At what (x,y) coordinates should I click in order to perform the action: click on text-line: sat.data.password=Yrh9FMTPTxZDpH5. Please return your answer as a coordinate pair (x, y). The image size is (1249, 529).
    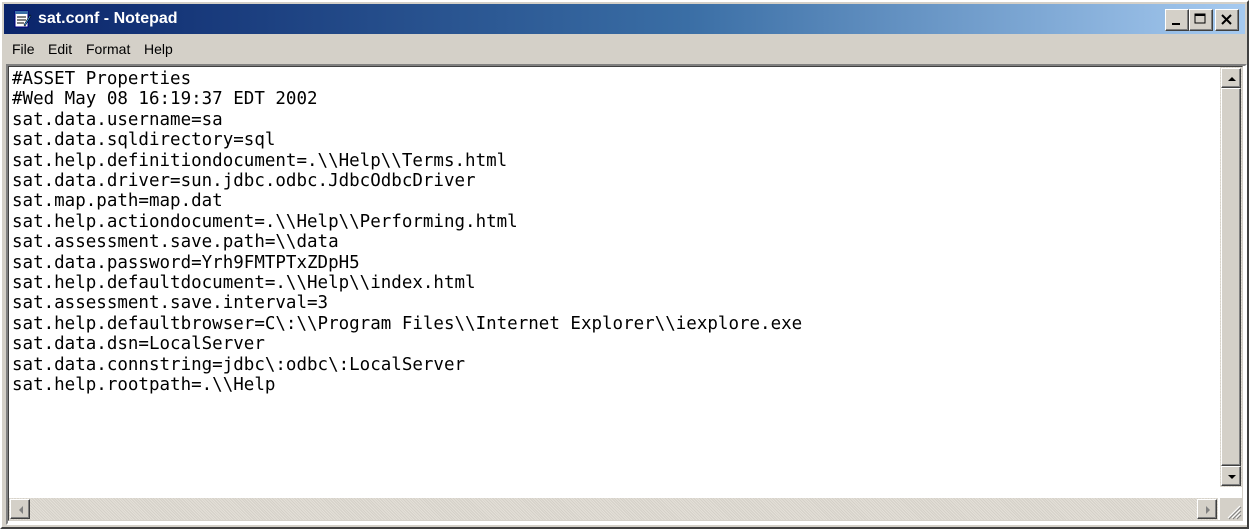
    Looking at the image, I should click on (612, 263).